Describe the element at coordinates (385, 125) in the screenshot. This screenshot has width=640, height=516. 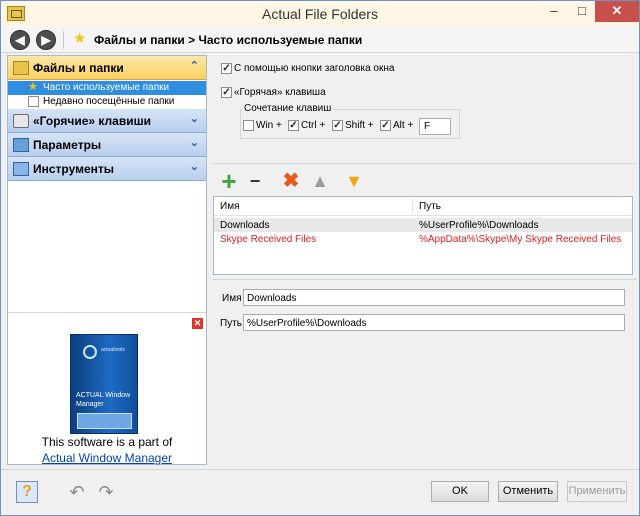
I see `alt-checkbox: ✓` at that location.